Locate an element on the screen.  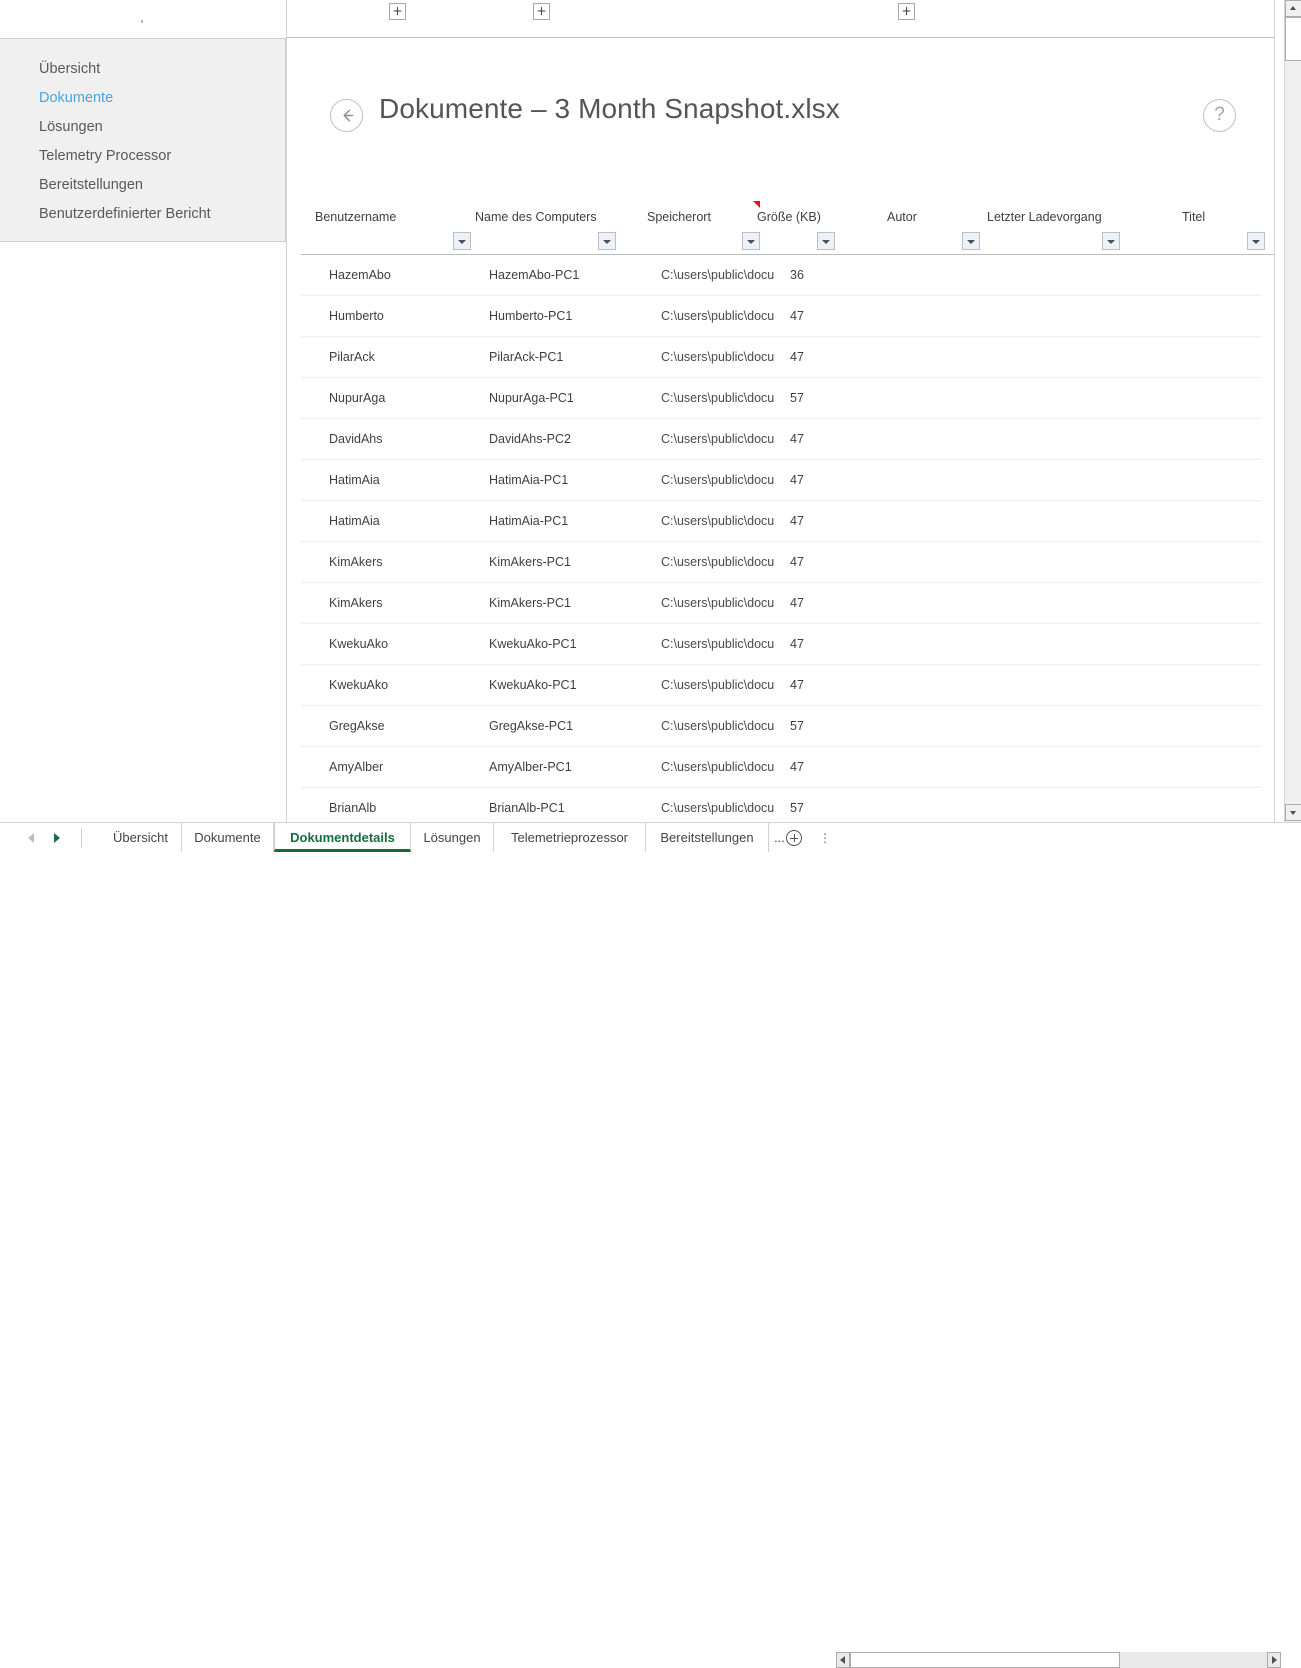
triangle-up-icon is located at coordinates (1293, 8).